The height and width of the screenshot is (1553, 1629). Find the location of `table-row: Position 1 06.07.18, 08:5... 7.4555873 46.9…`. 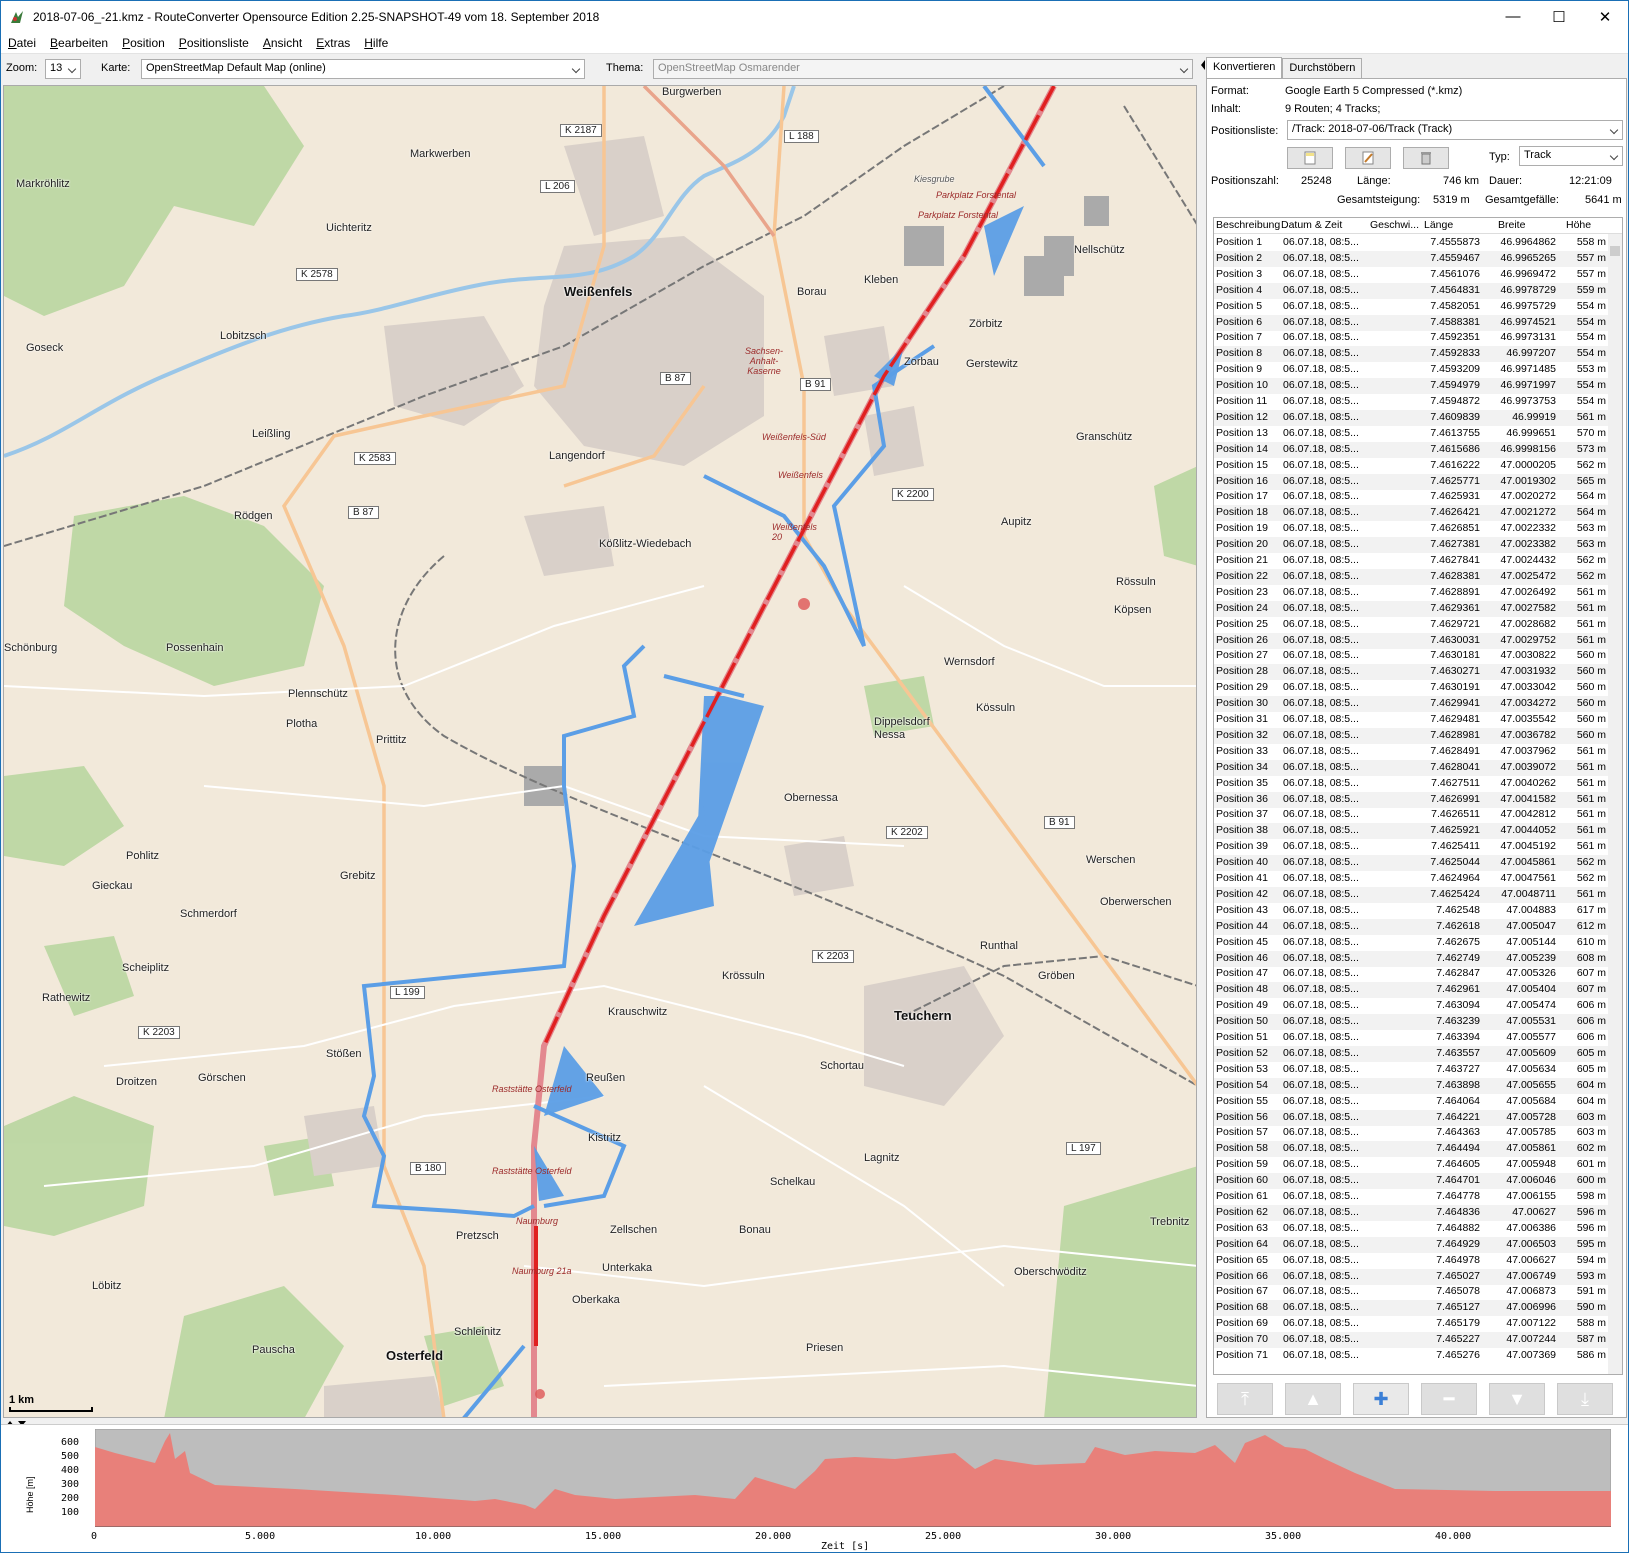

table-row: Position 1 06.07.18, 08:5... 7.4555873 46.9… is located at coordinates (1411, 243).